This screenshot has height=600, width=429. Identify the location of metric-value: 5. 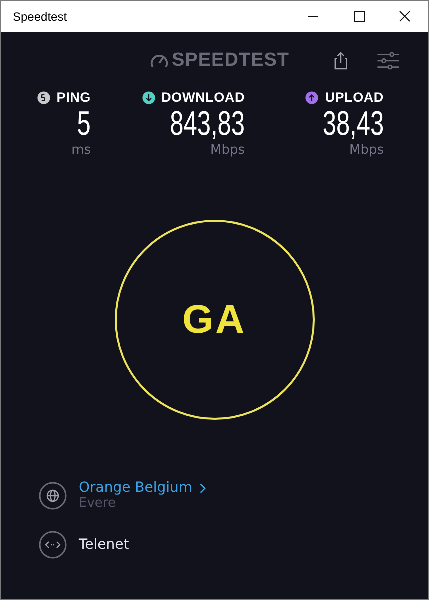
(84, 124).